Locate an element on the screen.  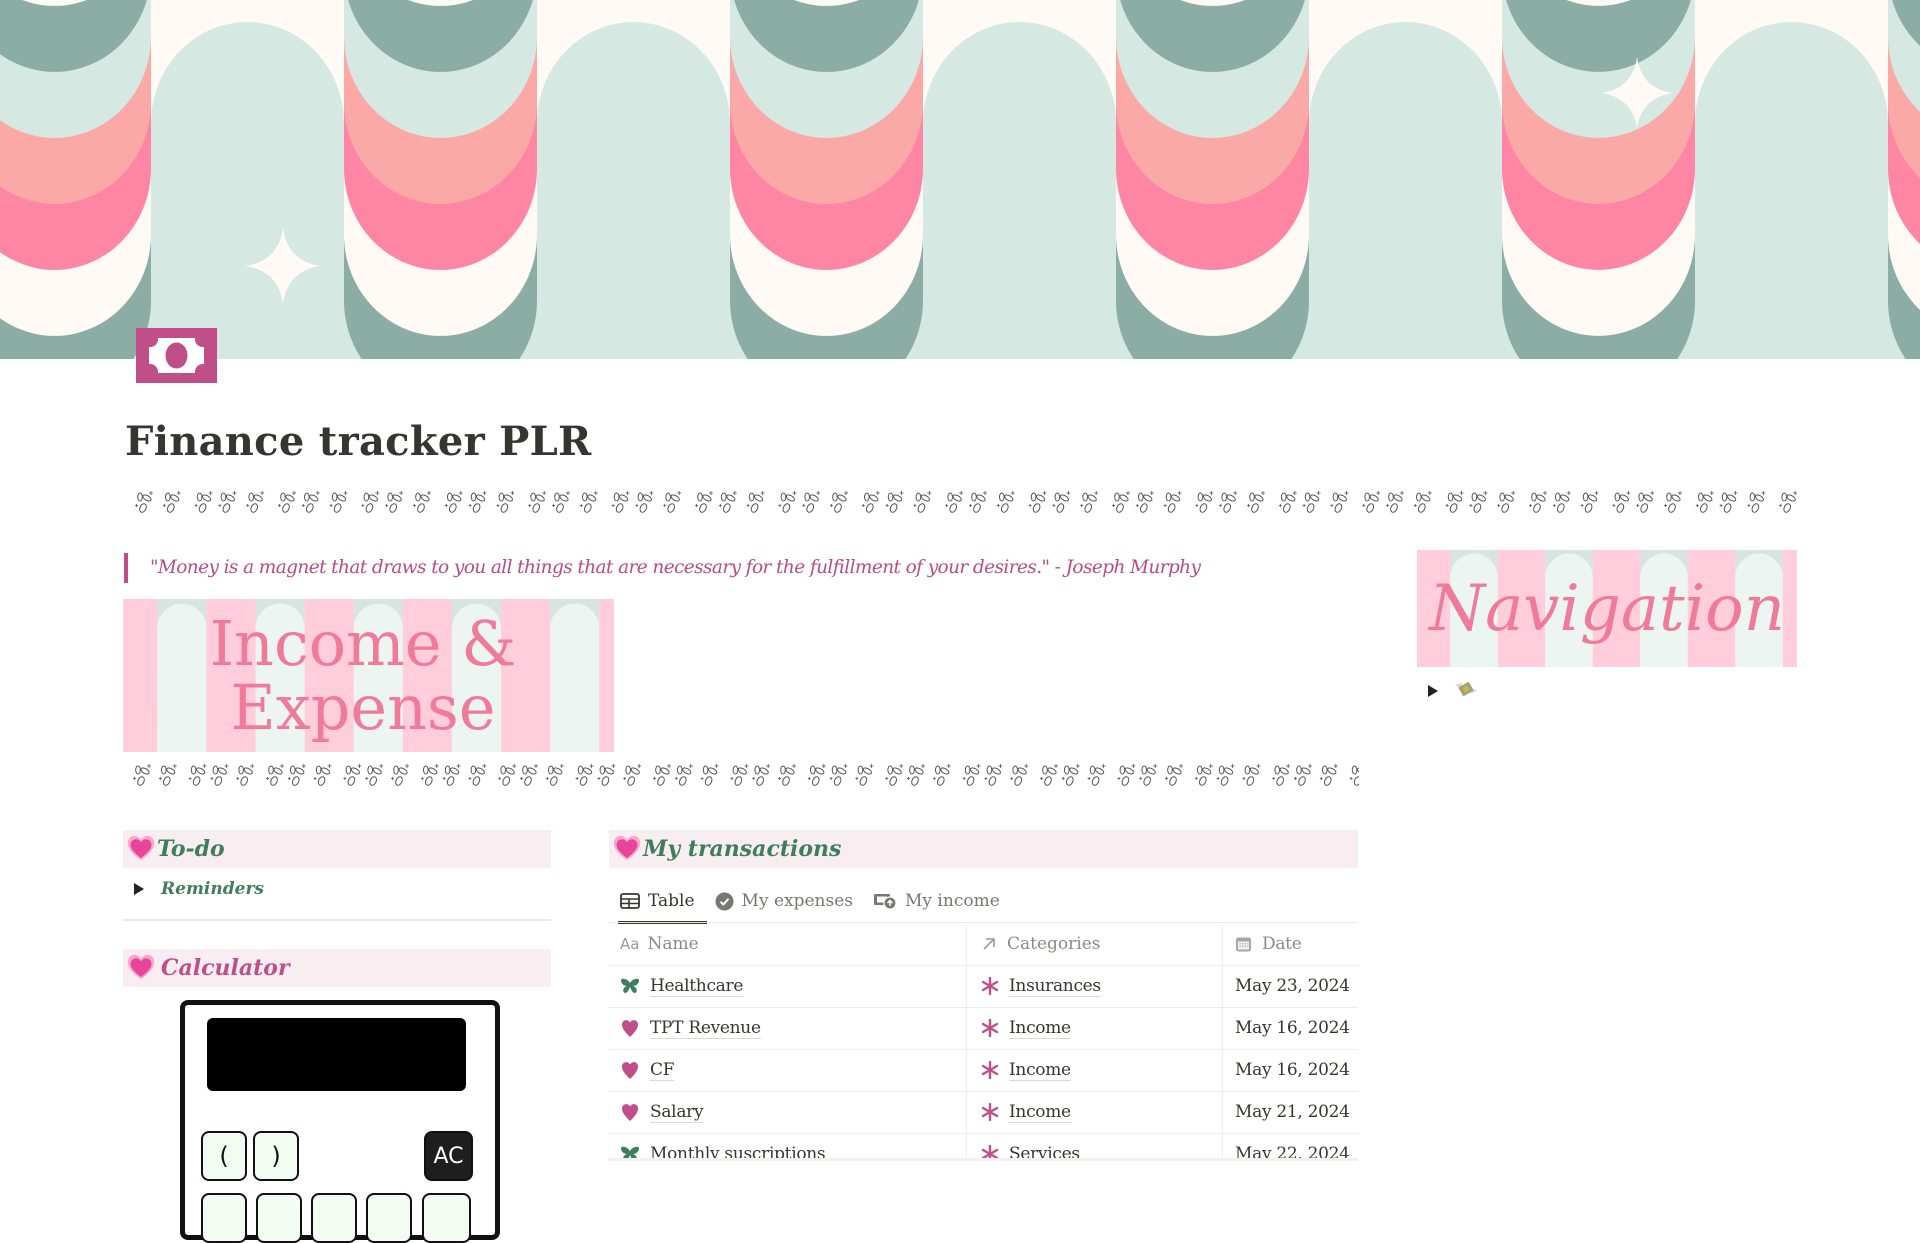
income-expense-banner: Income & Expense is located at coordinates (368, 675).